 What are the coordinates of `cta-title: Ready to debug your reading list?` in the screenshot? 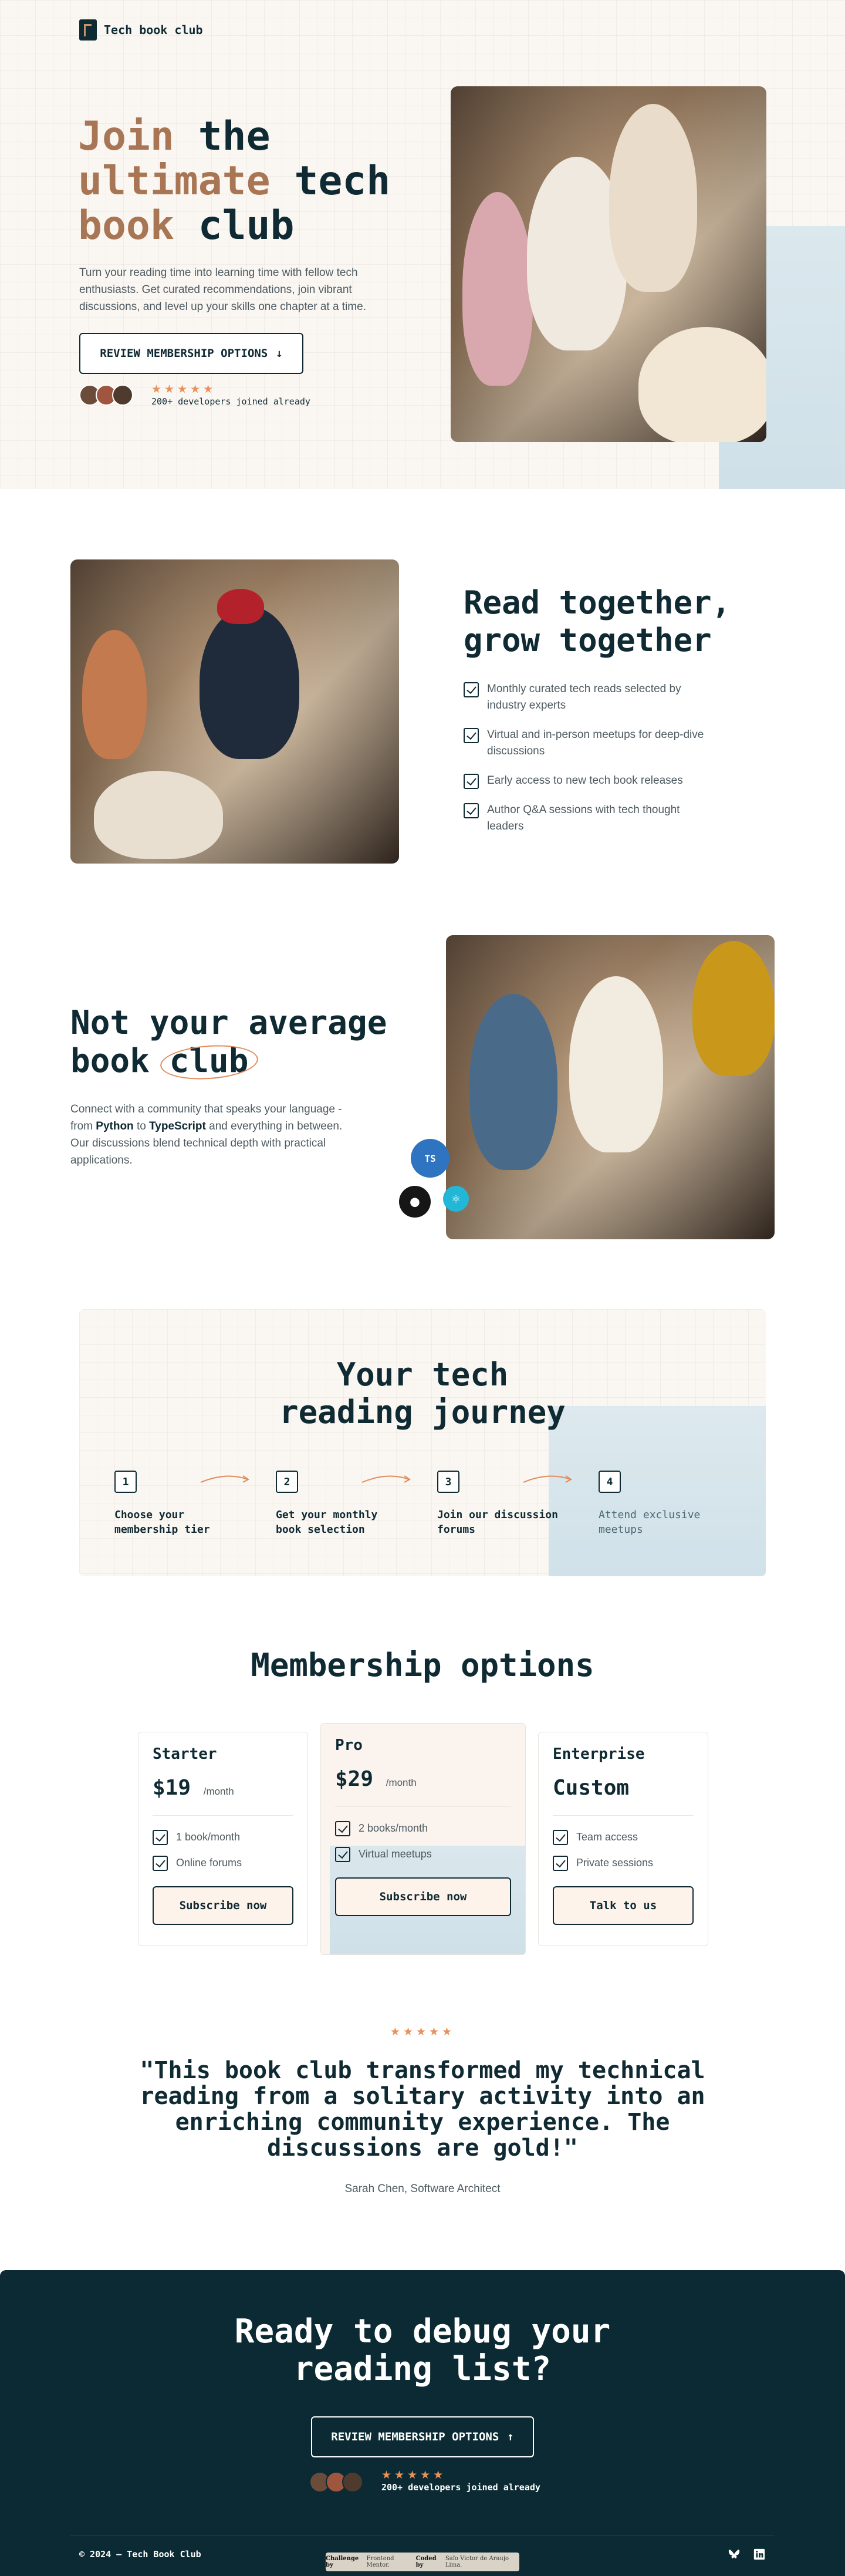 It's located at (422, 2350).